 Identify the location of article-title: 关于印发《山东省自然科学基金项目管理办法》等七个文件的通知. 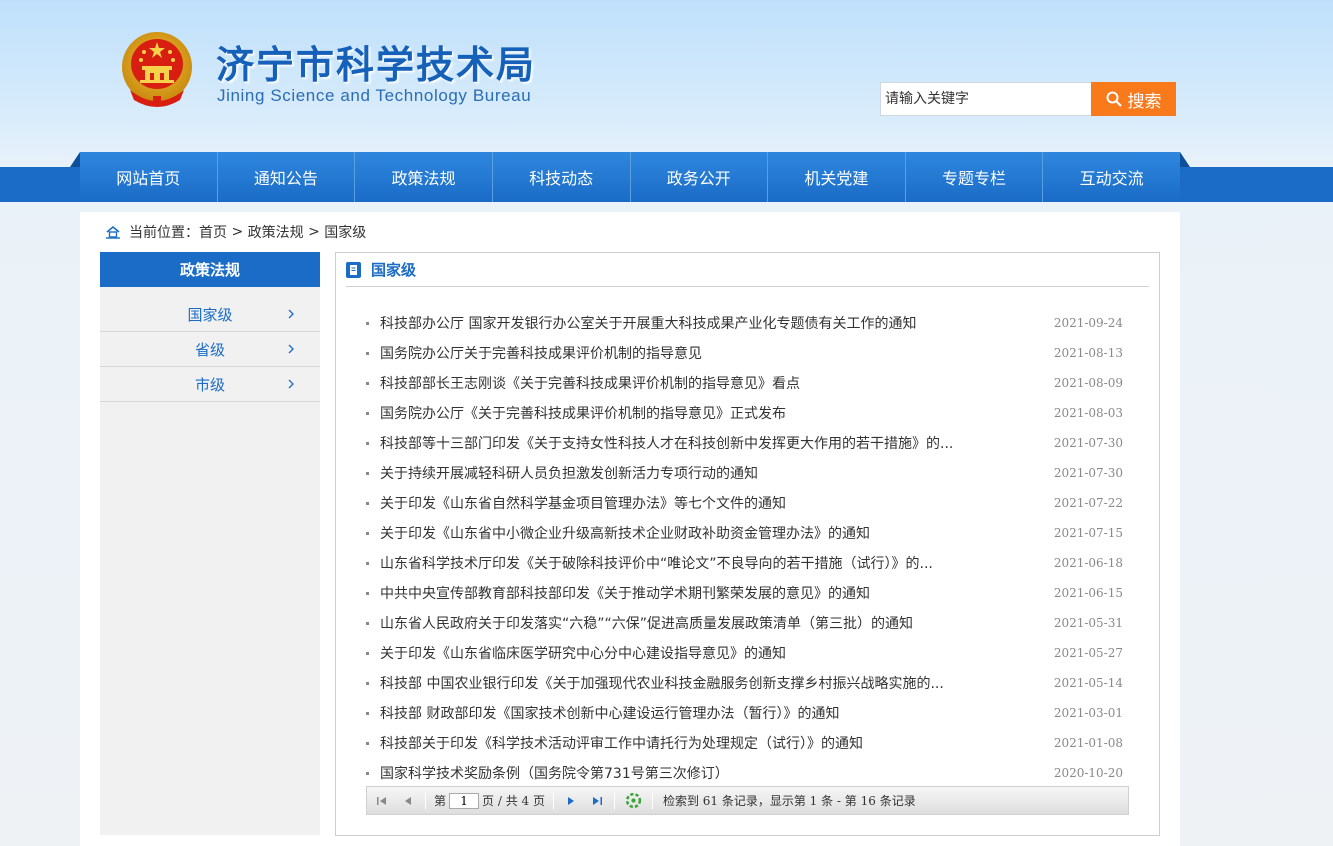
(583, 503).